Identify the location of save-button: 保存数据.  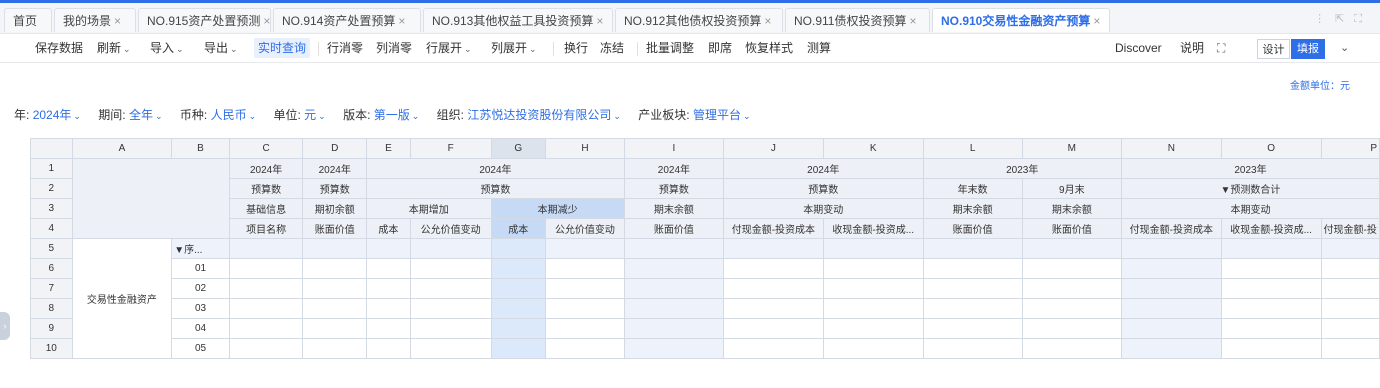
(59, 48).